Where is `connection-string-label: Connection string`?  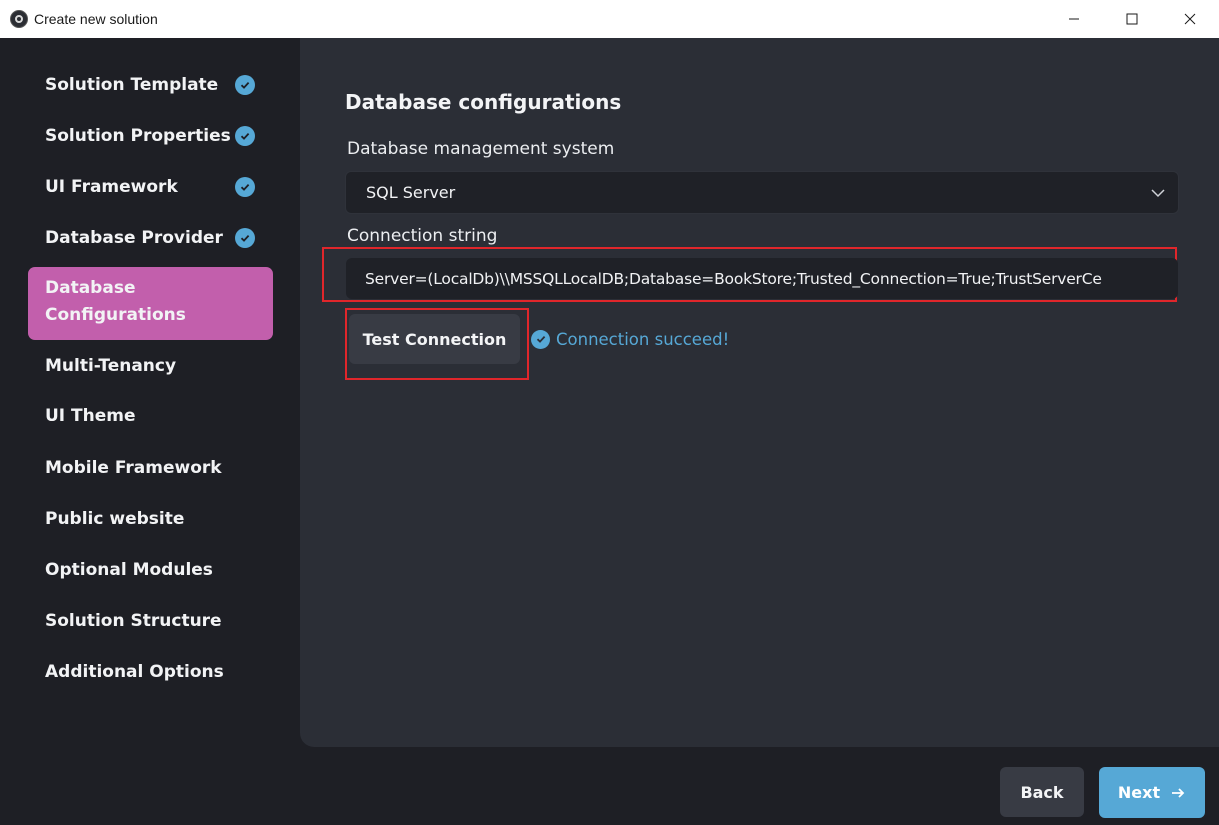
connection-string-label: Connection string is located at coordinates (422, 236).